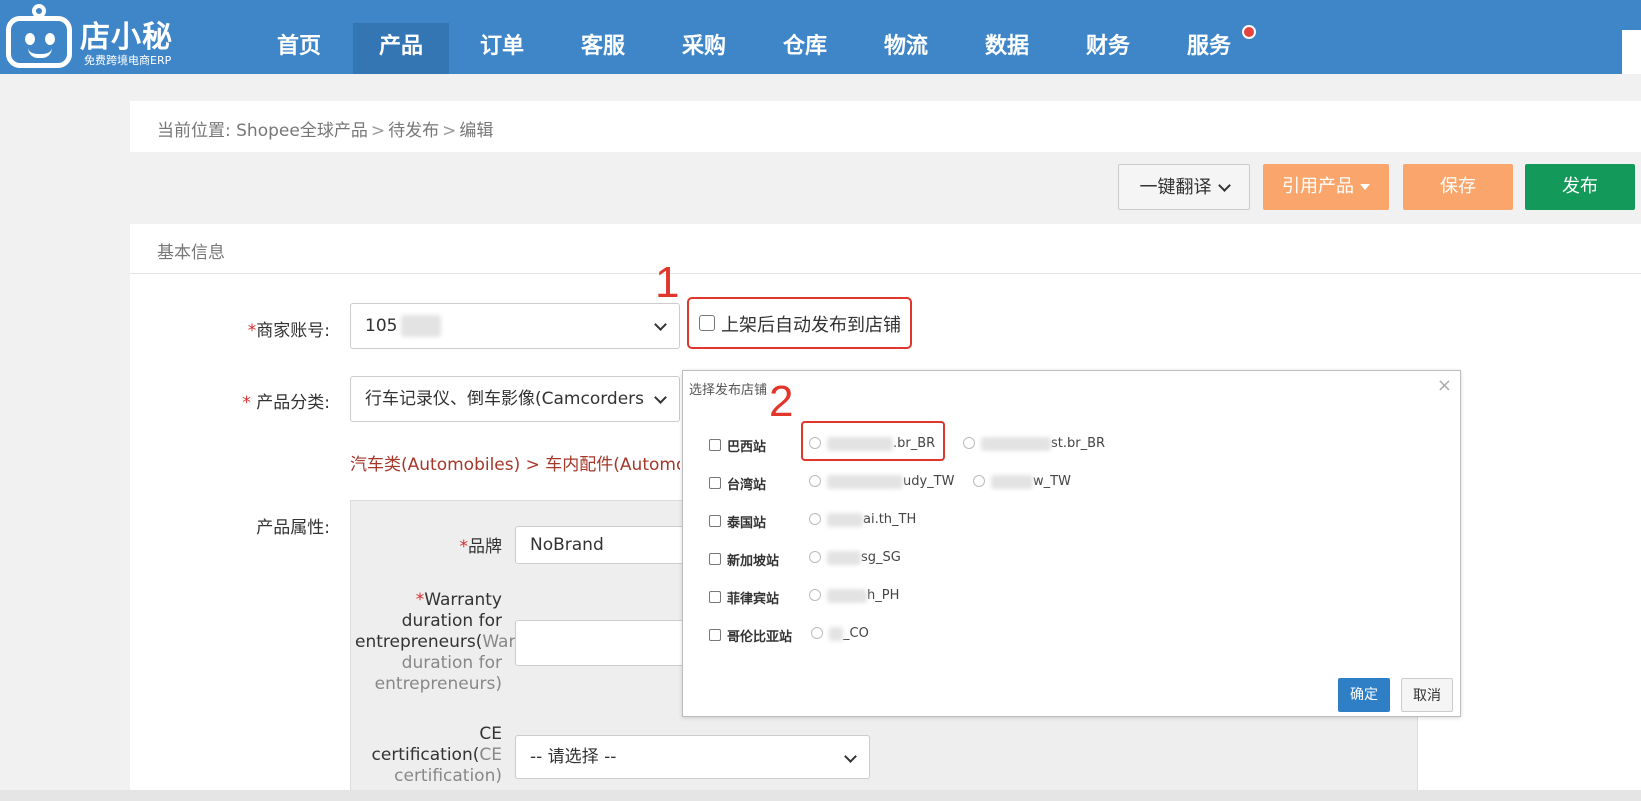  Describe the element at coordinates (753, 599) in the screenshot. I see `site-name: 菲律宾站` at that location.